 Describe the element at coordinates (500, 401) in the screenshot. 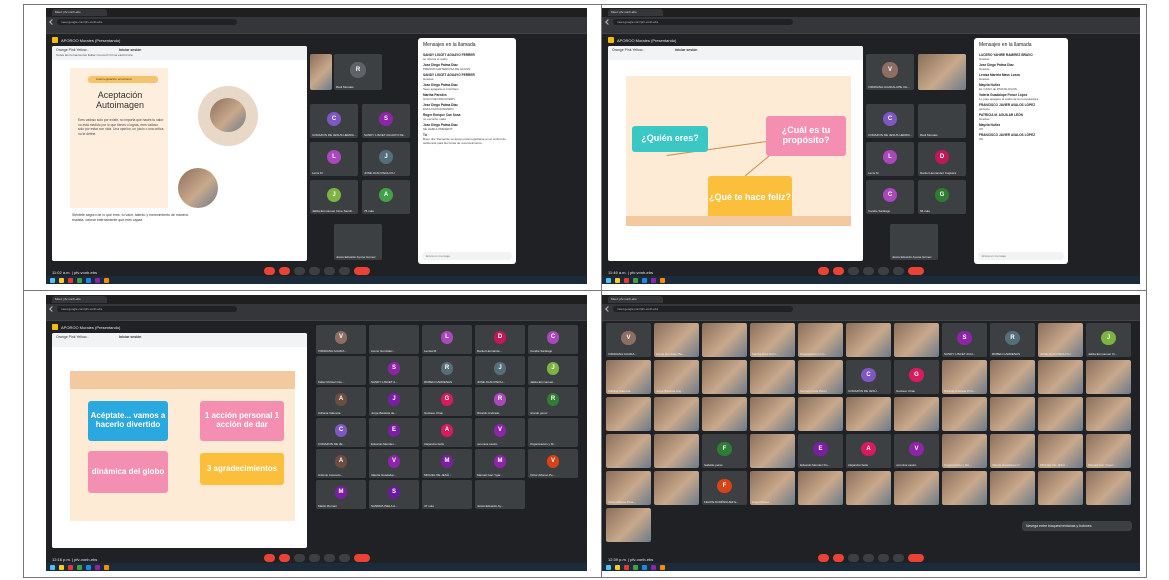

I see `participant-tile: R Ricardo Andrade` at that location.